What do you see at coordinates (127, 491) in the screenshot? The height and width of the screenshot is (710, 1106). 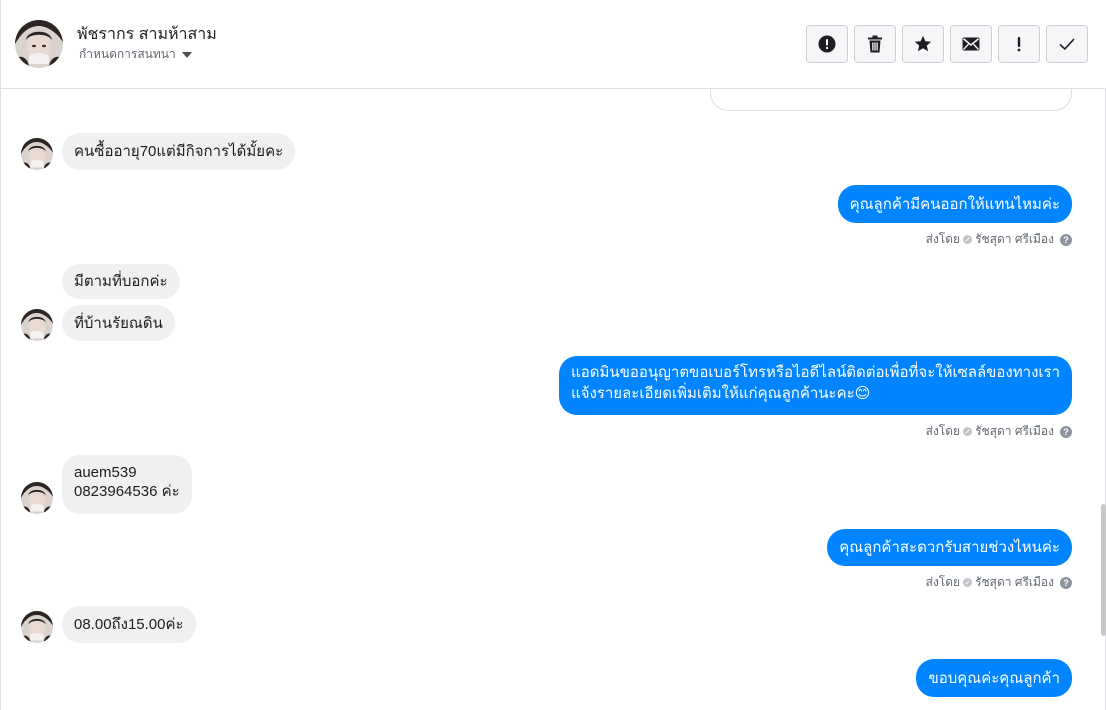 I see `message-line: 0823964536 ค่ะ` at bounding box center [127, 491].